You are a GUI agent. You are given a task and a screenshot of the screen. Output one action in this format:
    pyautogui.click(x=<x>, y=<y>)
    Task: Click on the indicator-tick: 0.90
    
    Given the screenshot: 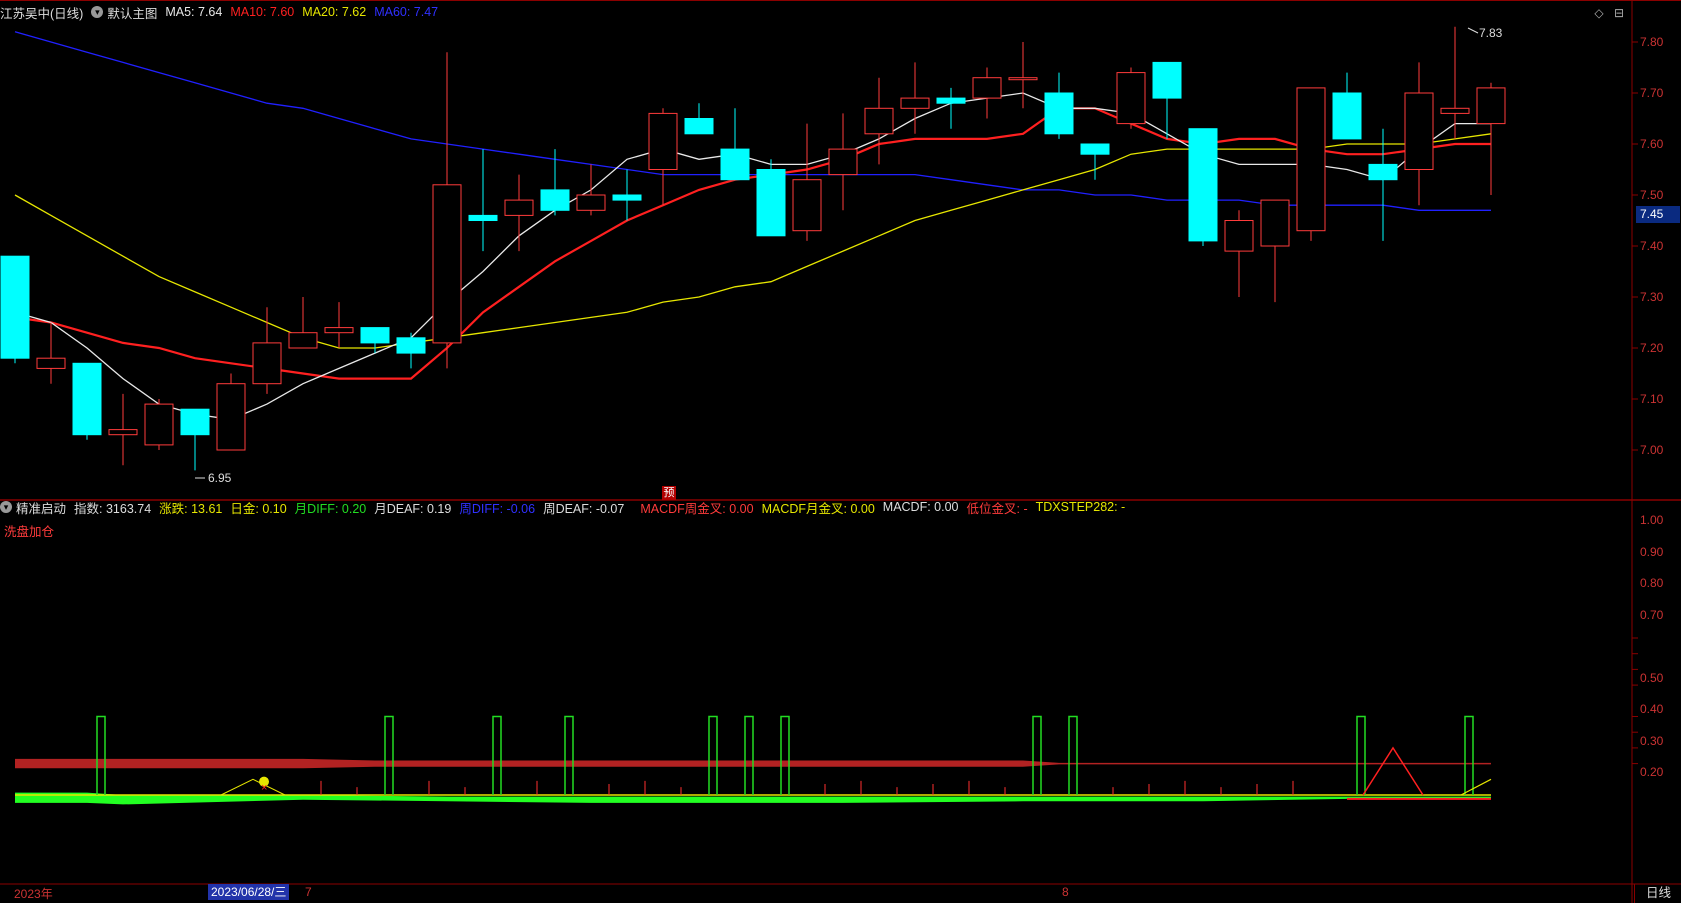 What is the action you would take?
    pyautogui.click(x=1652, y=552)
    